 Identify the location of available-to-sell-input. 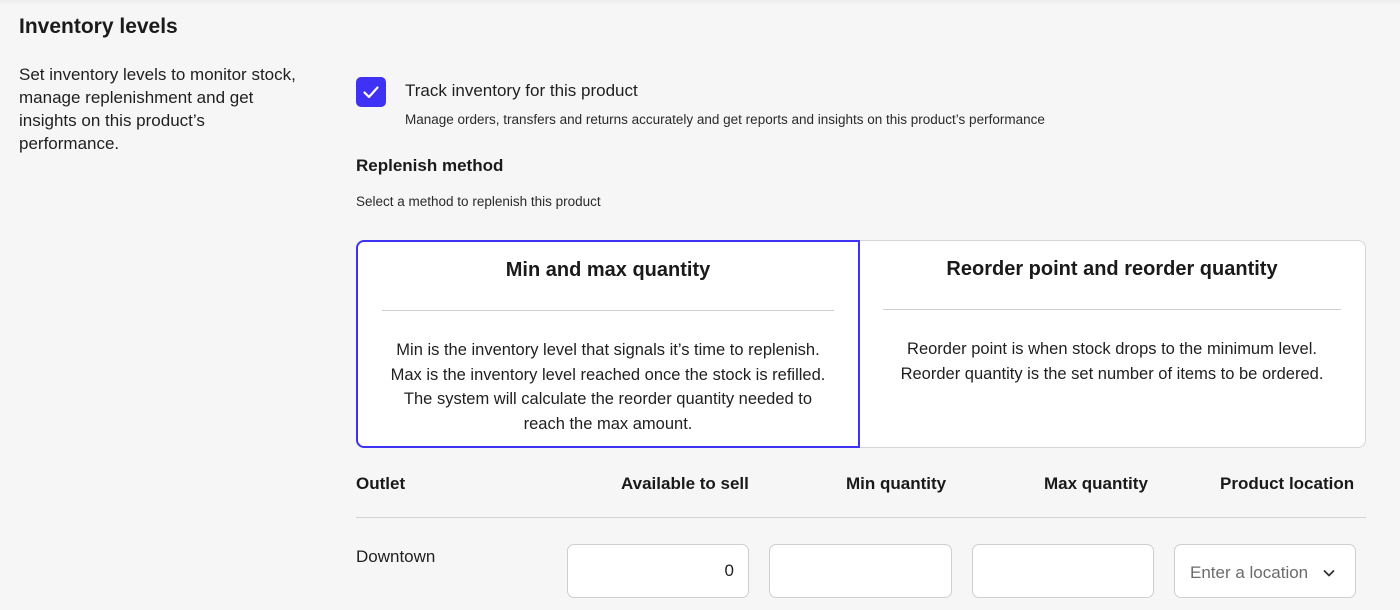
(658, 571).